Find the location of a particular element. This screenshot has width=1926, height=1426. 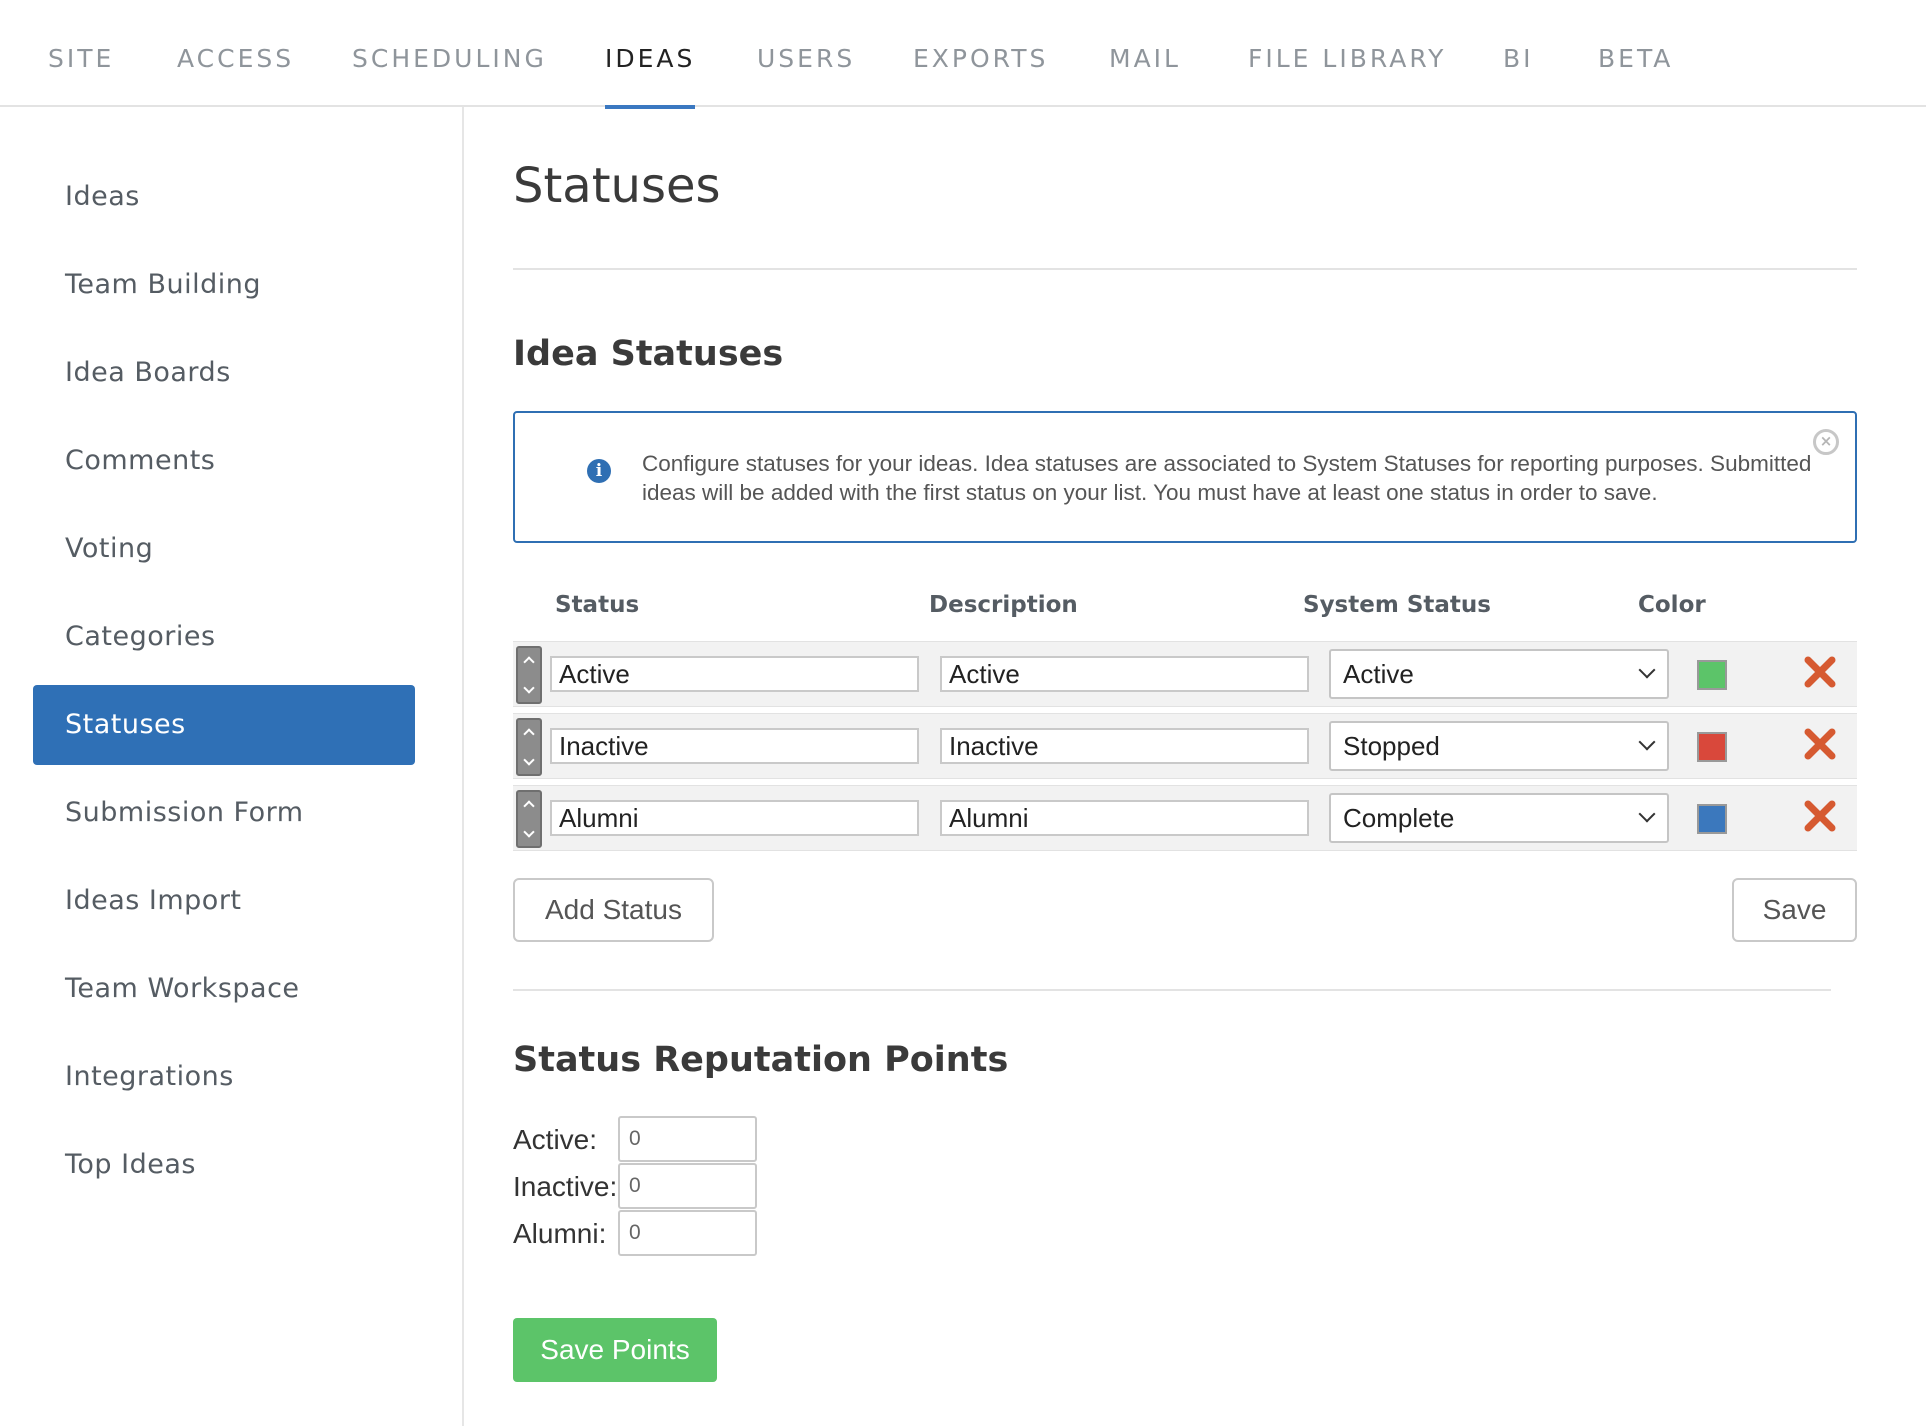

tab-file-library: FILE LIBRARY is located at coordinates (1347, 53).